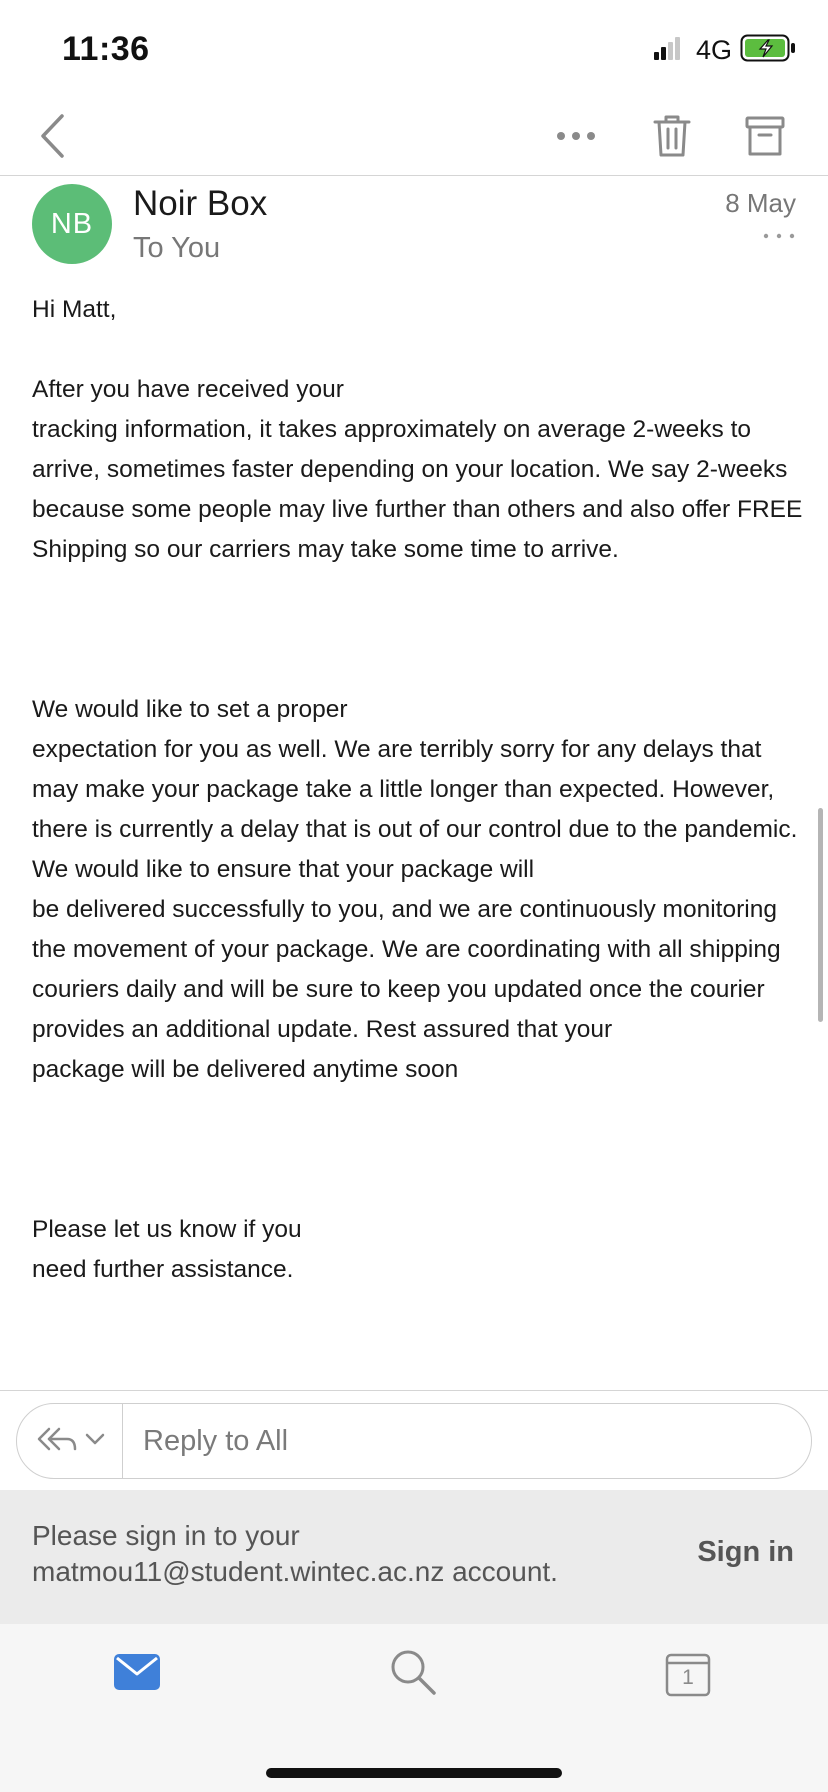  What do you see at coordinates (465, 1441) in the screenshot?
I see `reply-input` at bounding box center [465, 1441].